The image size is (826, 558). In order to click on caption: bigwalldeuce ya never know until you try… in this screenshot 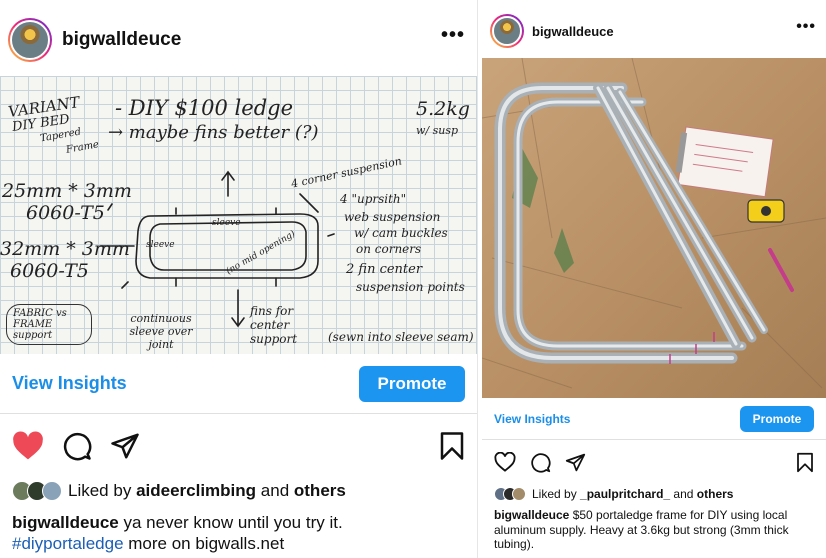, I will do `click(239, 533)`.